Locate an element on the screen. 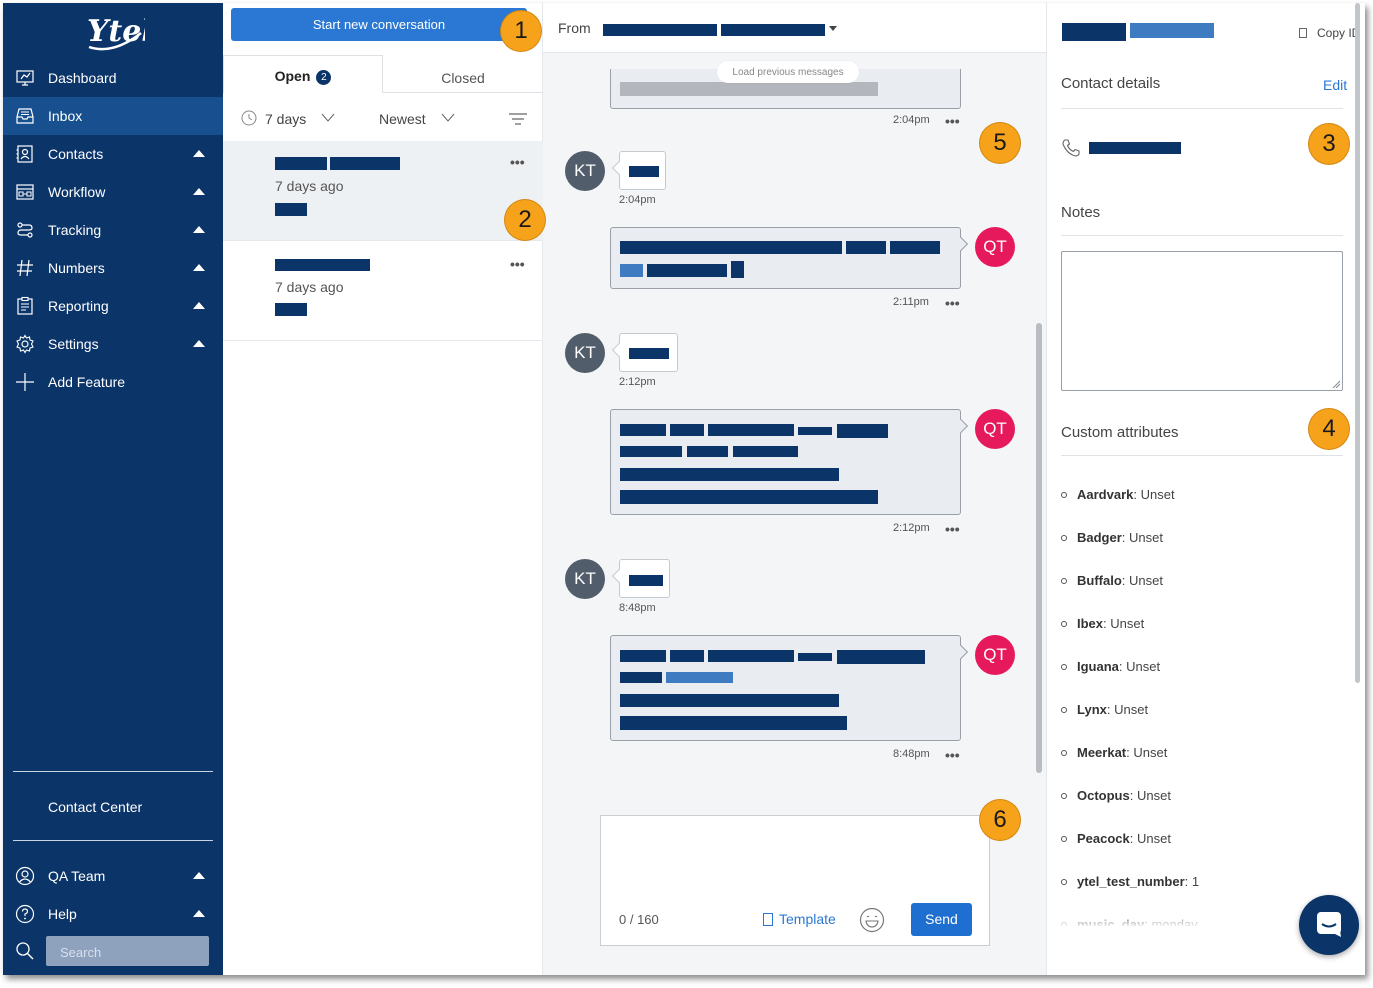 The height and width of the screenshot is (988, 1373). document-icon is located at coordinates (768, 919).